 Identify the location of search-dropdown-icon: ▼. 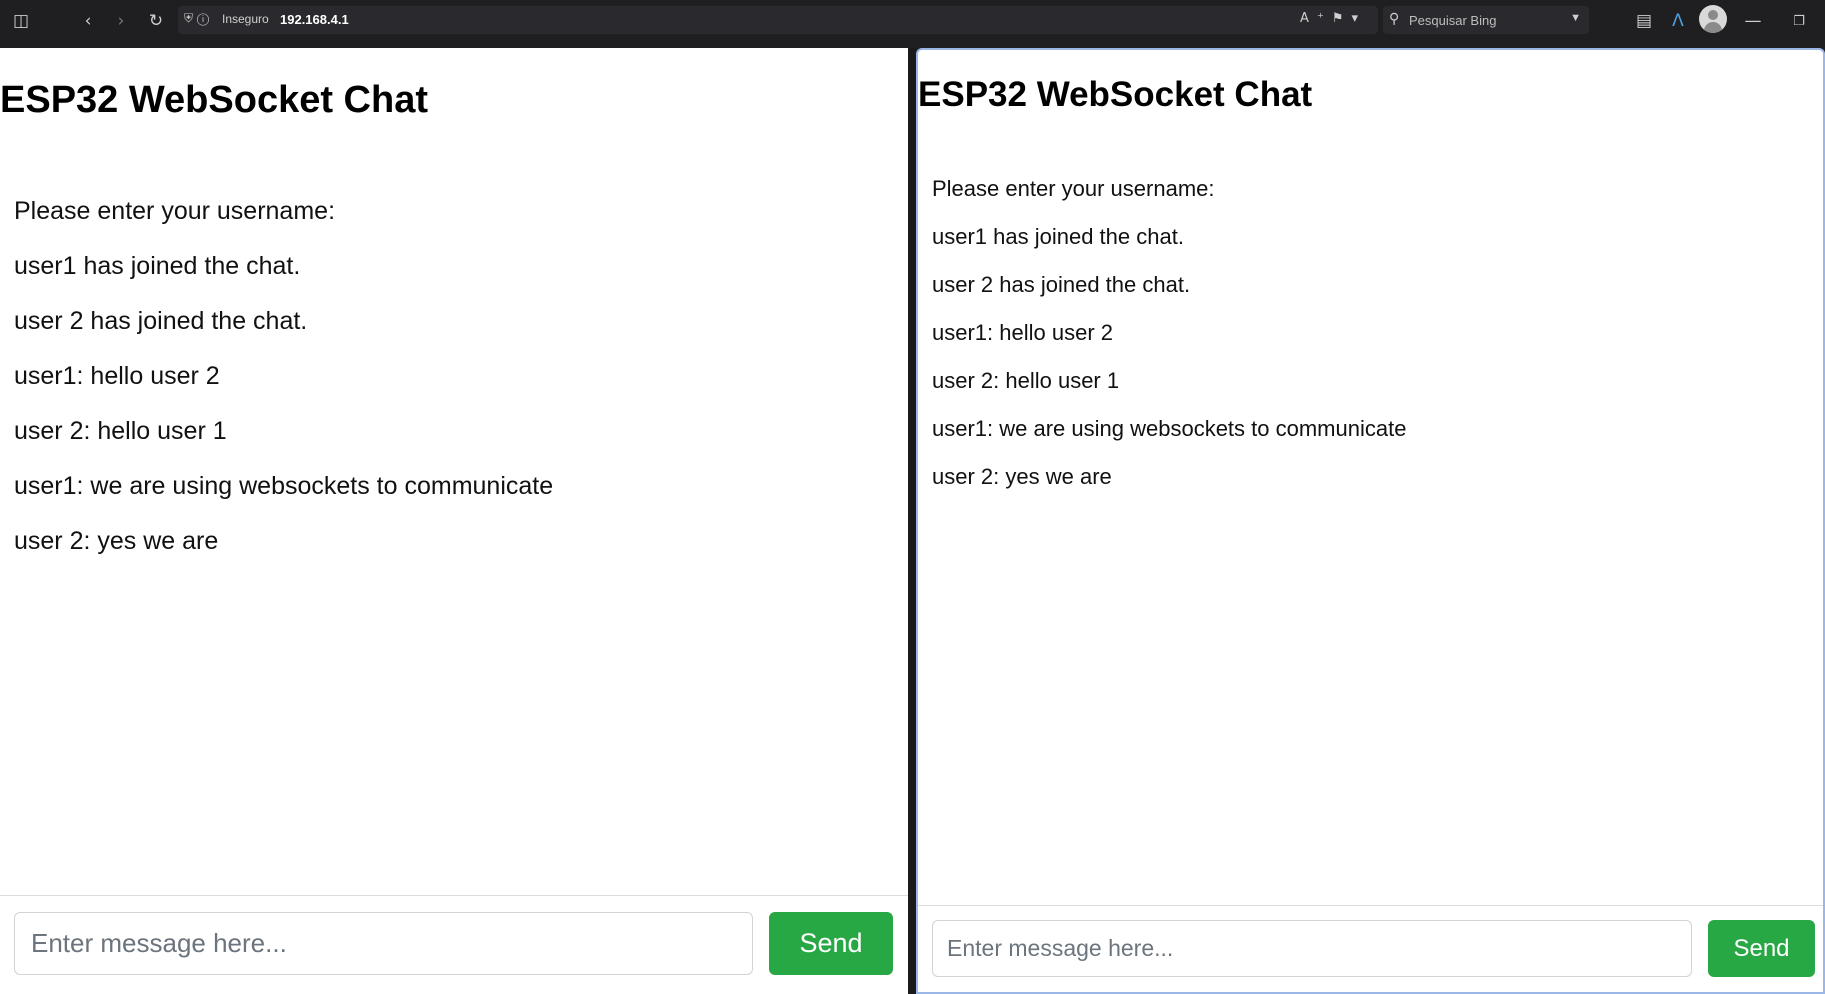
(1575, 18).